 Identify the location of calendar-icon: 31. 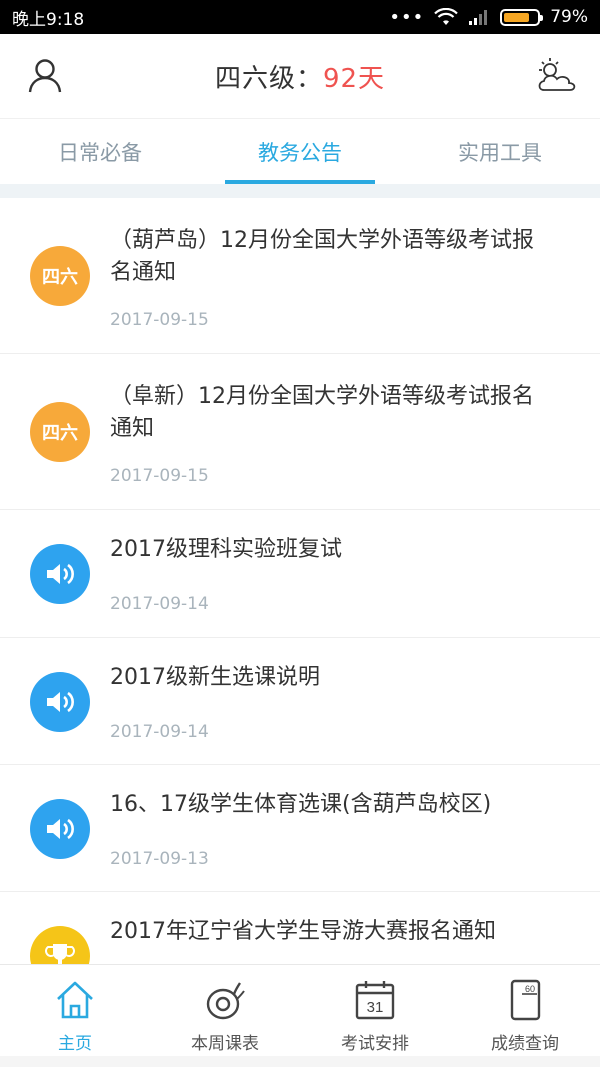
(375, 1000).